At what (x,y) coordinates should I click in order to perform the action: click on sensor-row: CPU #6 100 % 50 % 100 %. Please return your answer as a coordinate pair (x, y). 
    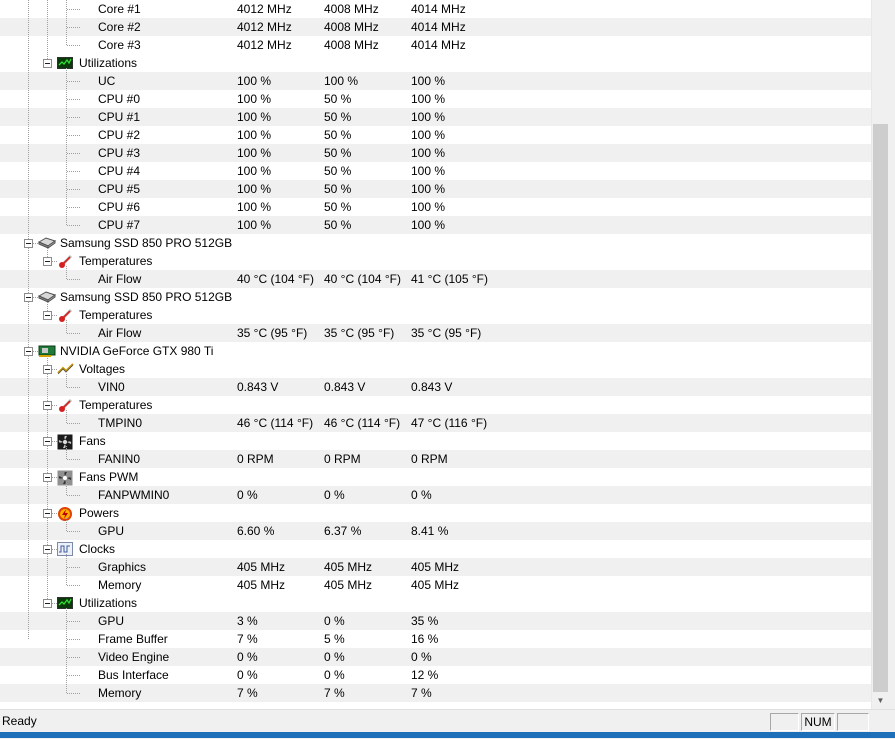
    Looking at the image, I should click on (435, 207).